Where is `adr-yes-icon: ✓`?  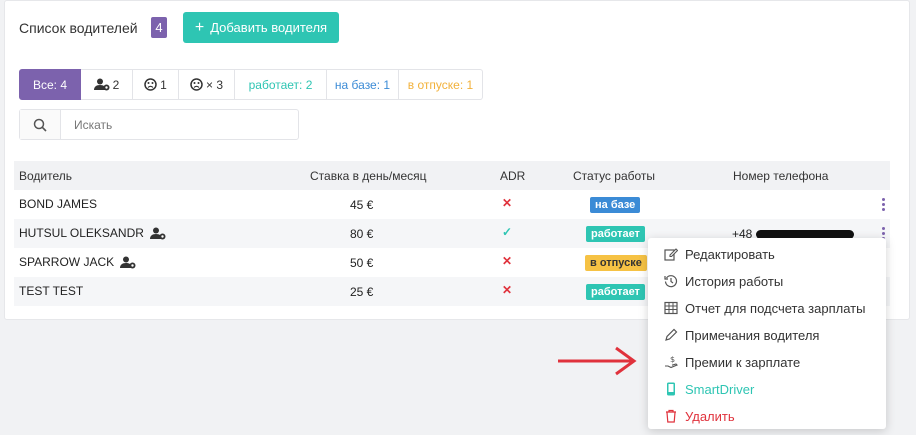
adr-yes-icon: ✓ is located at coordinates (507, 232).